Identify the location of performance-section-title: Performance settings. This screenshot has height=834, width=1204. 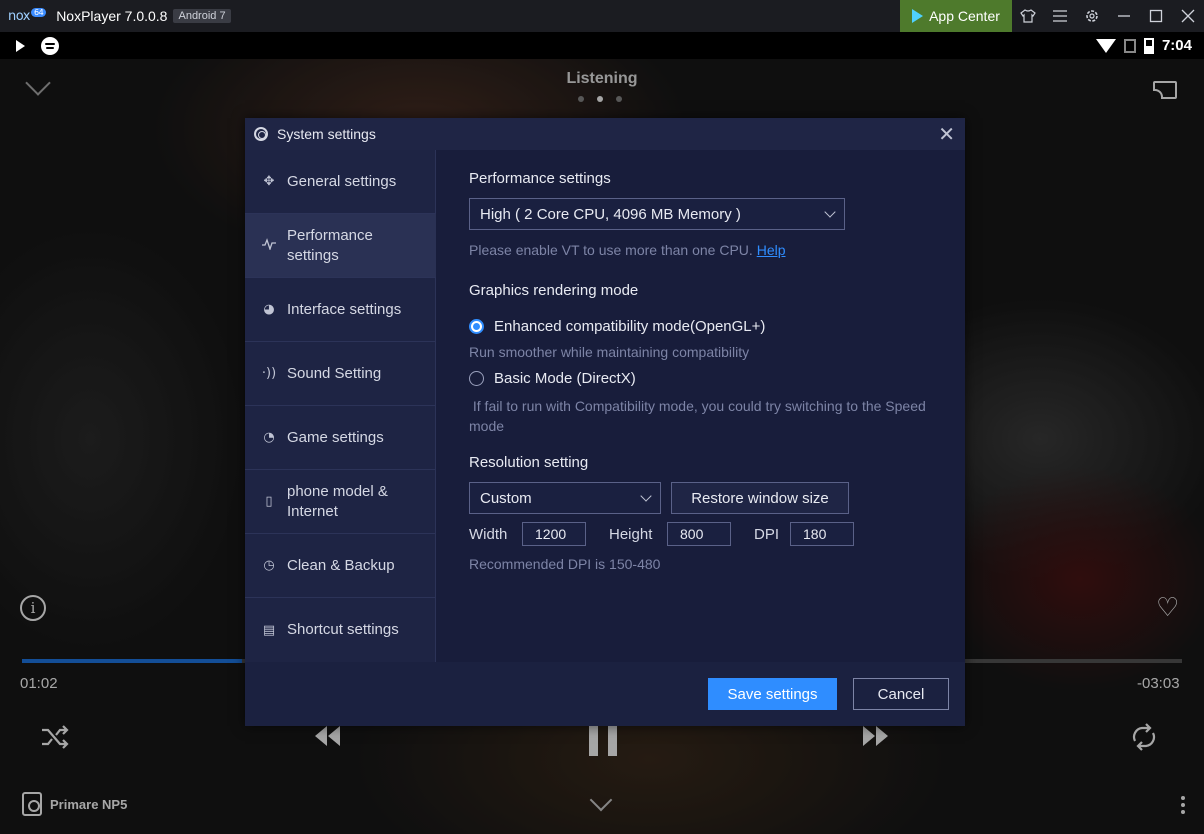
(540, 178).